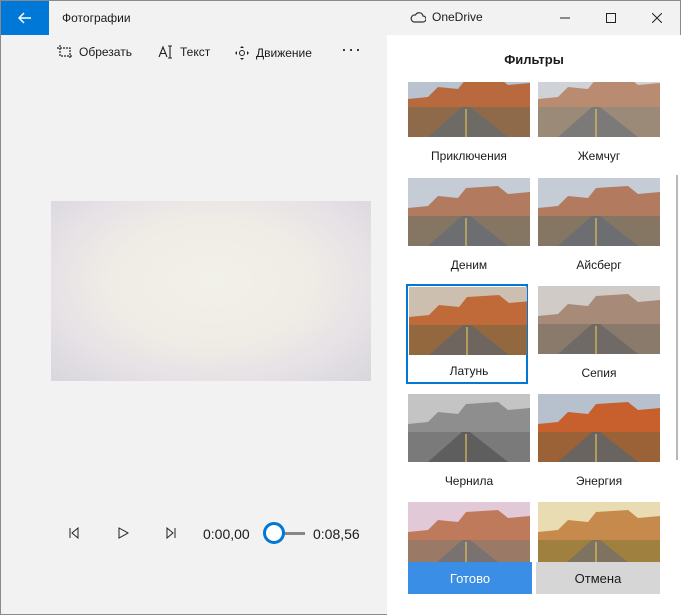 The height and width of the screenshot is (615, 681). What do you see at coordinates (284, 53) in the screenshot?
I see `motion-label: Движение` at bounding box center [284, 53].